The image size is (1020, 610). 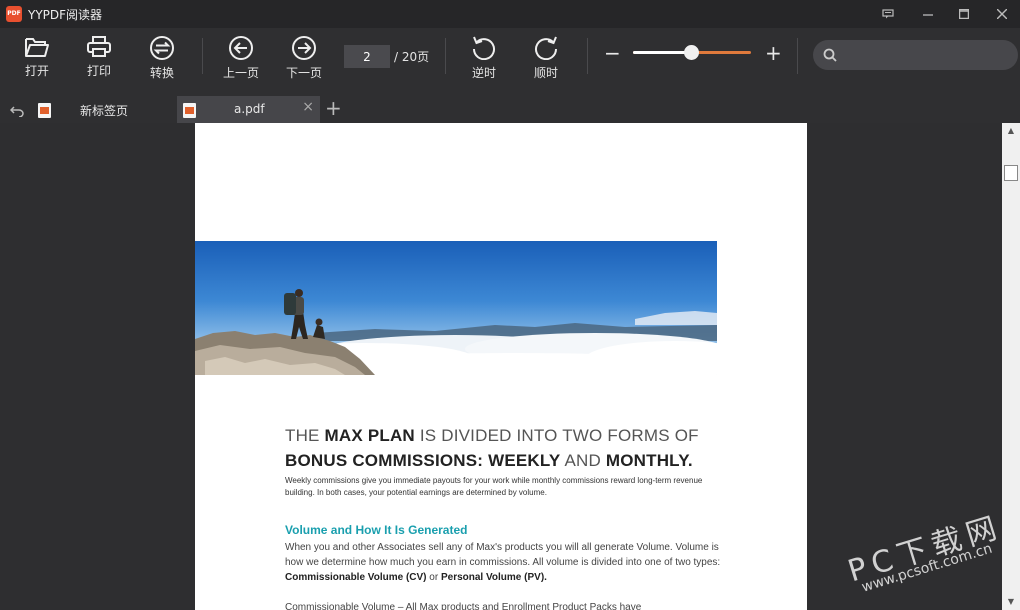 I want to click on tab-label: 新标签页, so click(x=104, y=111).